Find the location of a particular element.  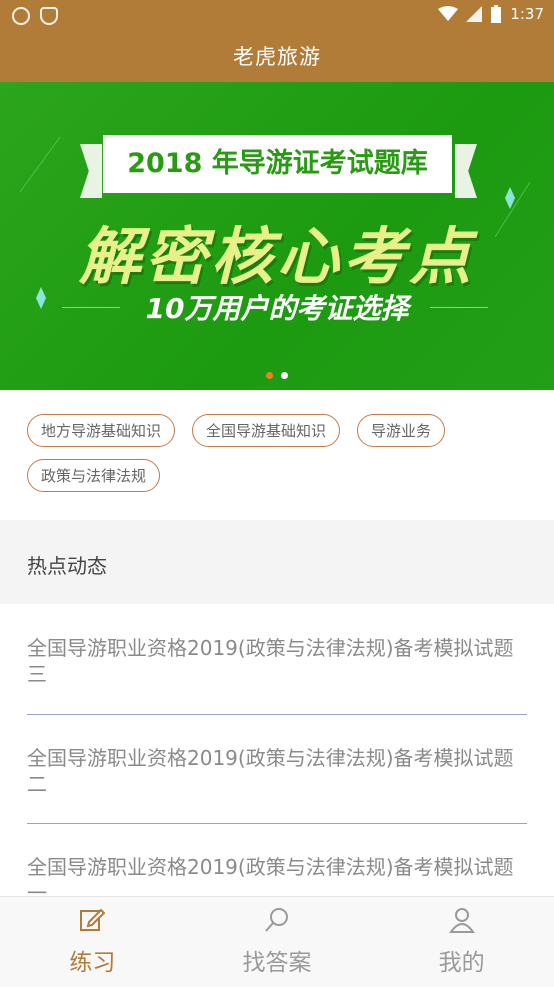

banner-pager is located at coordinates (277, 375).